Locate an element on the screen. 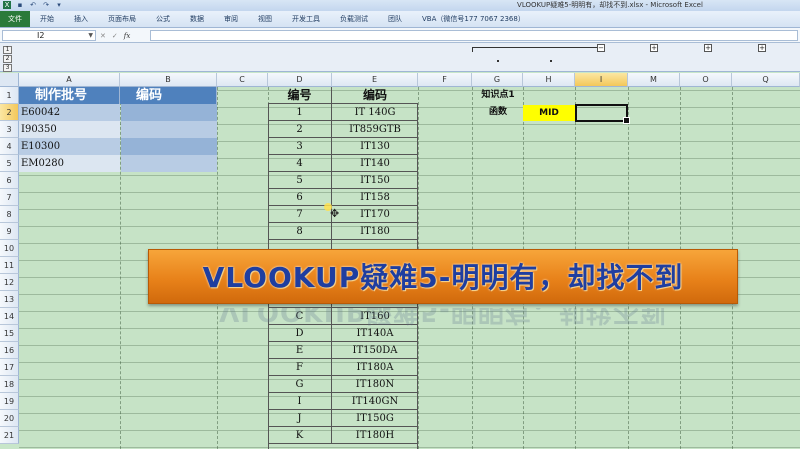  tab-developer: 开发工具 is located at coordinates (306, 19).